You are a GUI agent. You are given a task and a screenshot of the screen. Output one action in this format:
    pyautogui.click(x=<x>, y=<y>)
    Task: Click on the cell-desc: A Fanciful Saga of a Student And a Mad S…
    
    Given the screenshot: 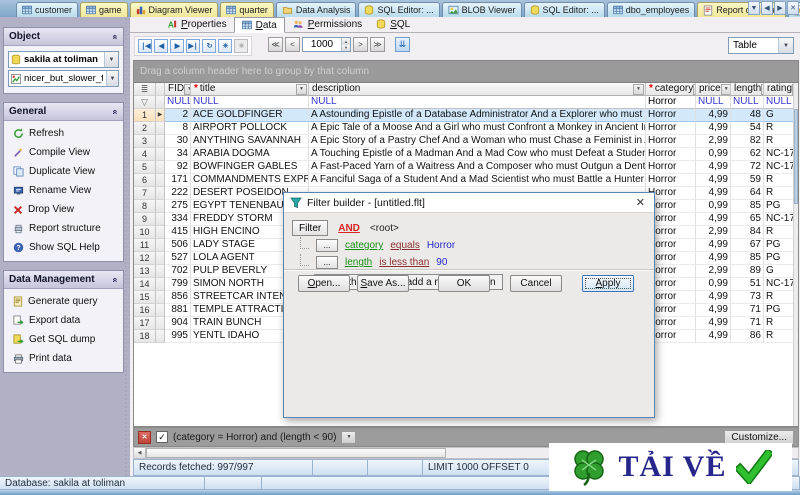 What is the action you would take?
    pyautogui.click(x=477, y=180)
    